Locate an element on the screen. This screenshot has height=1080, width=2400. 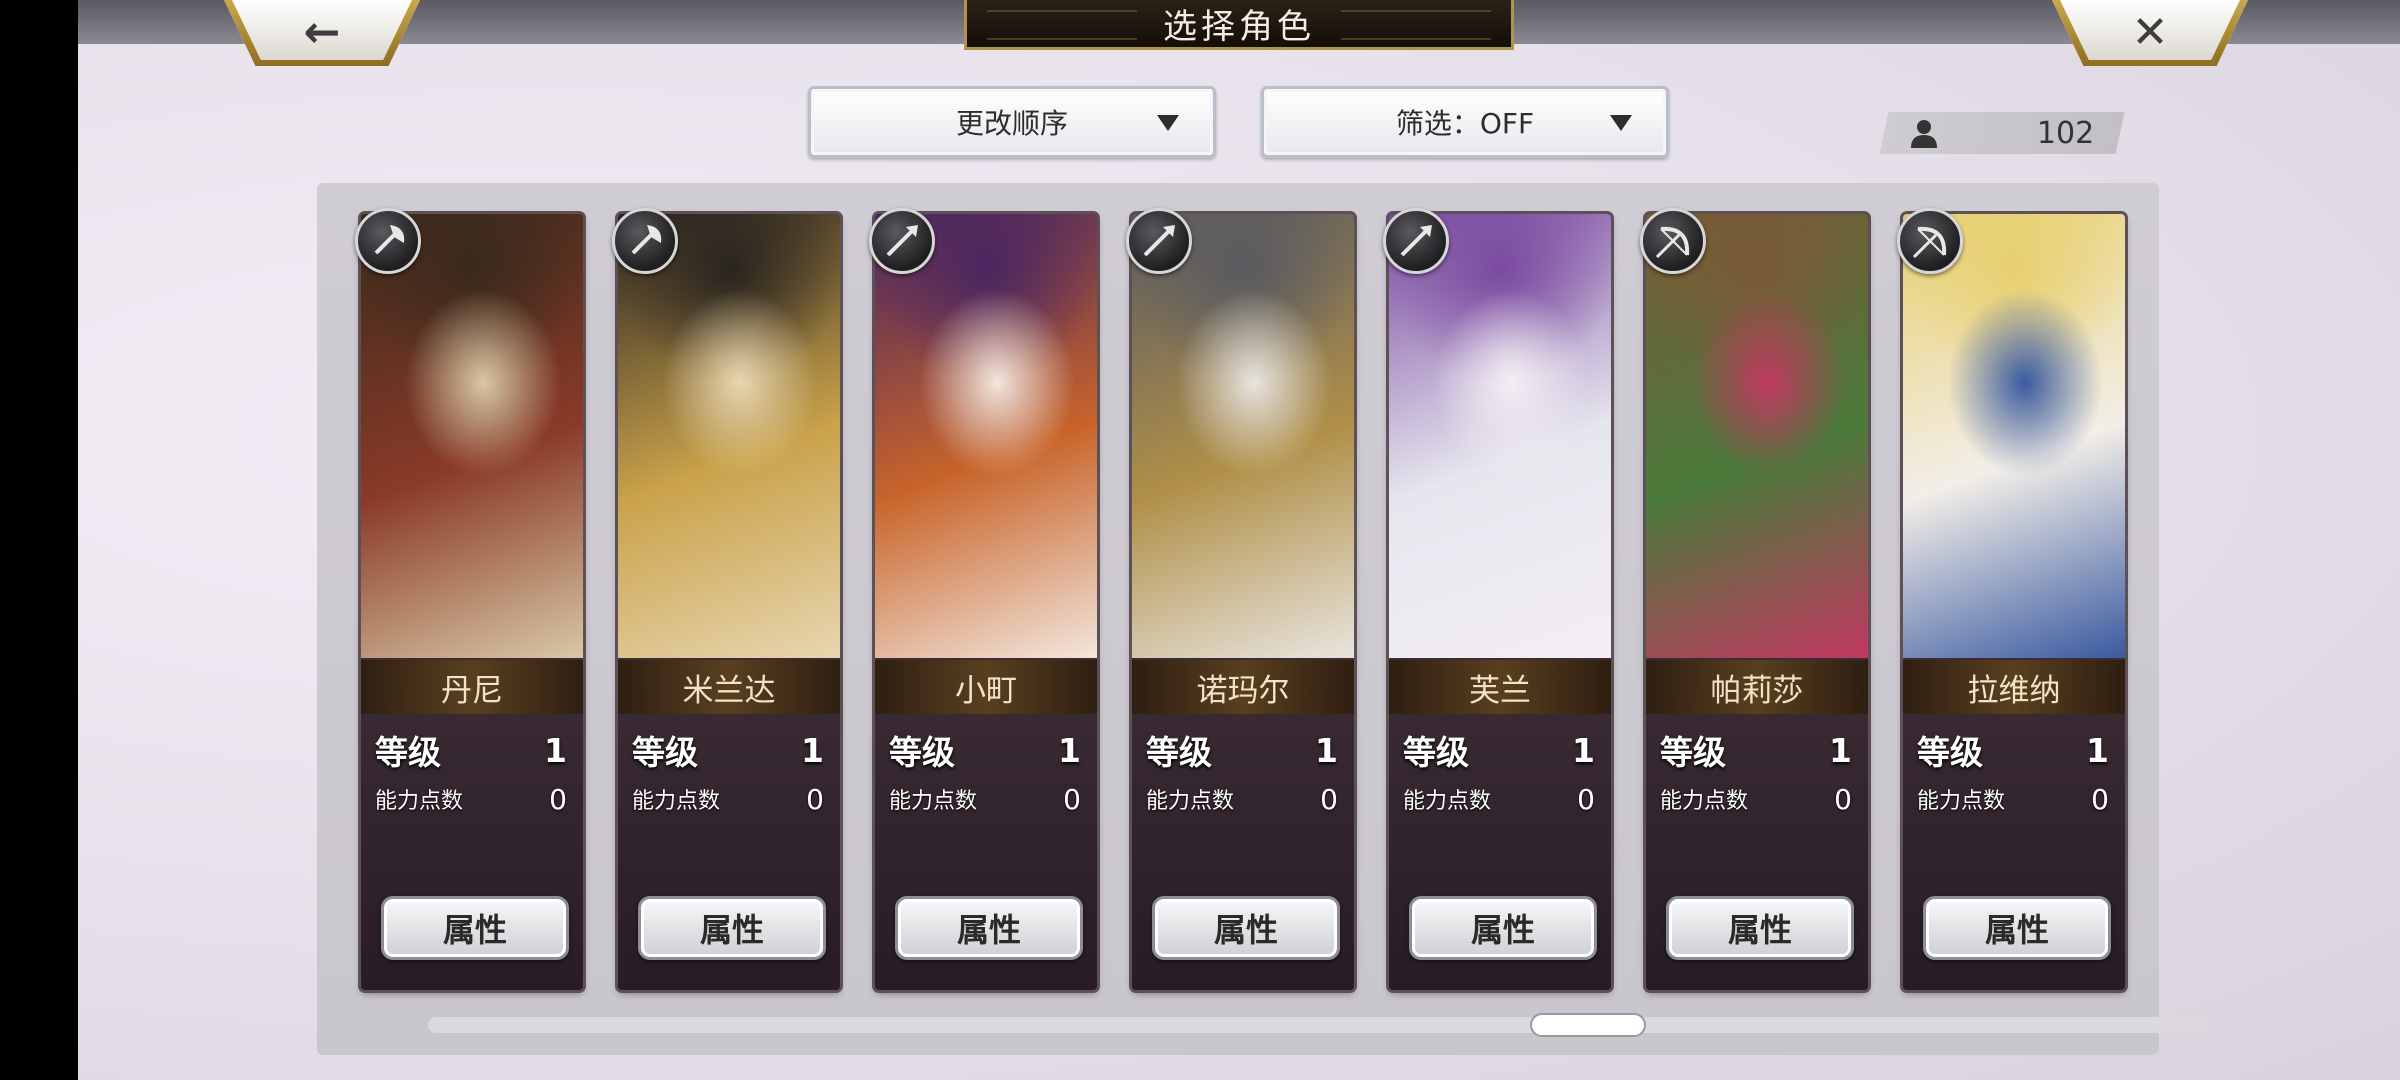
card-frame: 拉维纳 等级 1 能力点数 0 属性 is located at coordinates (2014, 602).